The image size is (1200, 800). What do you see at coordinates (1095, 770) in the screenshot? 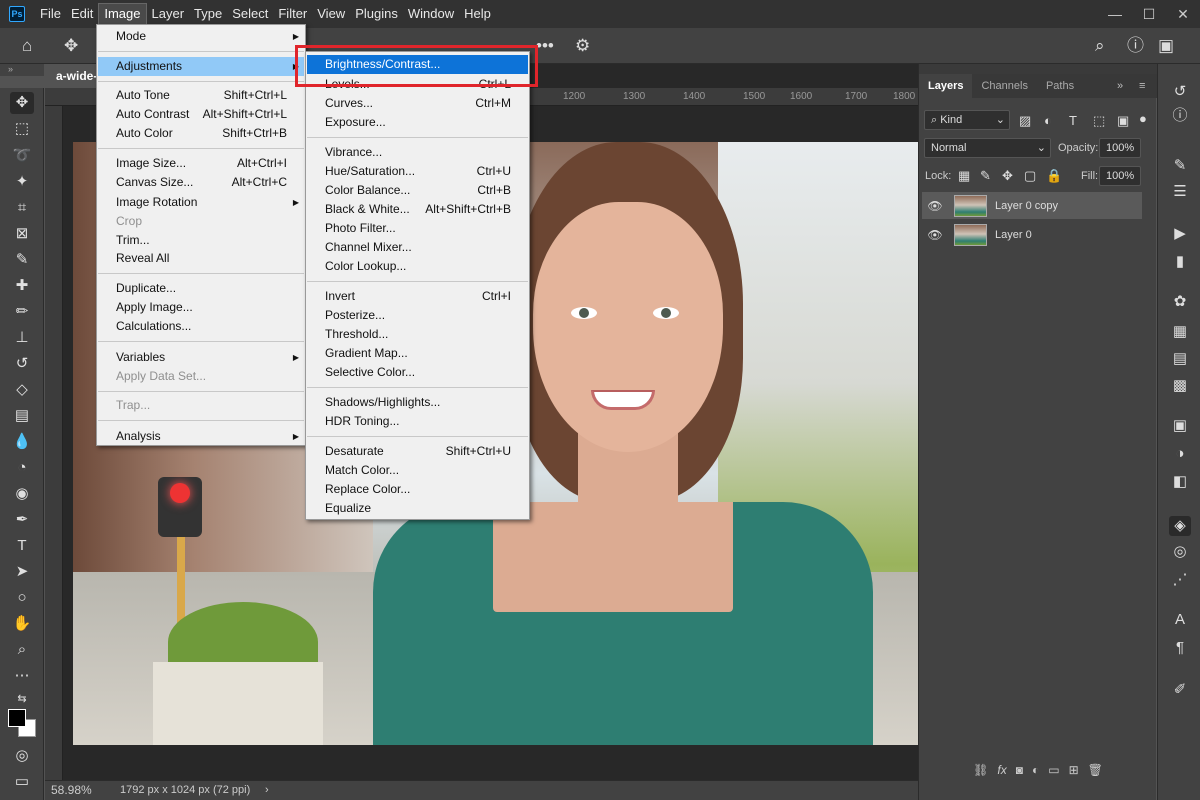
I see `delete-layer-icon: 🗑` at bounding box center [1095, 770].